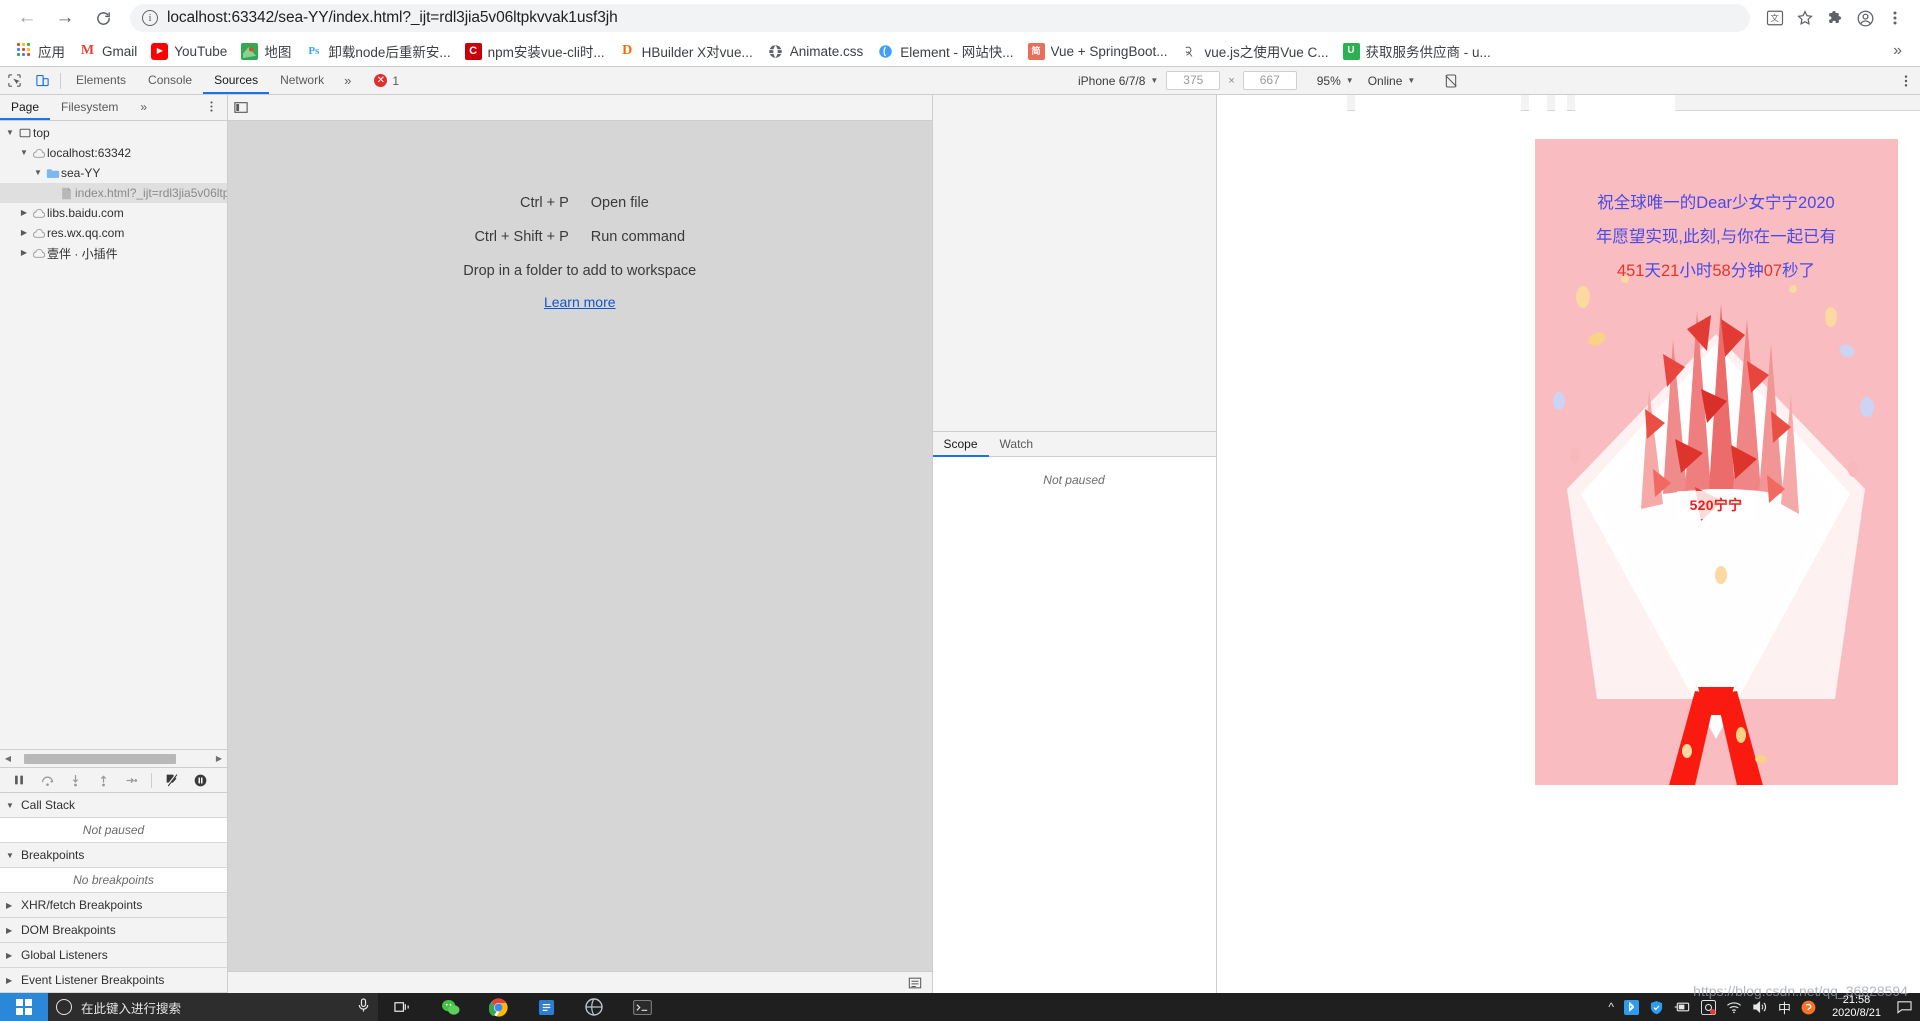 The height and width of the screenshot is (1021, 1920). What do you see at coordinates (113, 905) in the screenshot?
I see `section-xhr-fetch-breakpoints: ▶ XHR/fetch Breakpoints` at bounding box center [113, 905].